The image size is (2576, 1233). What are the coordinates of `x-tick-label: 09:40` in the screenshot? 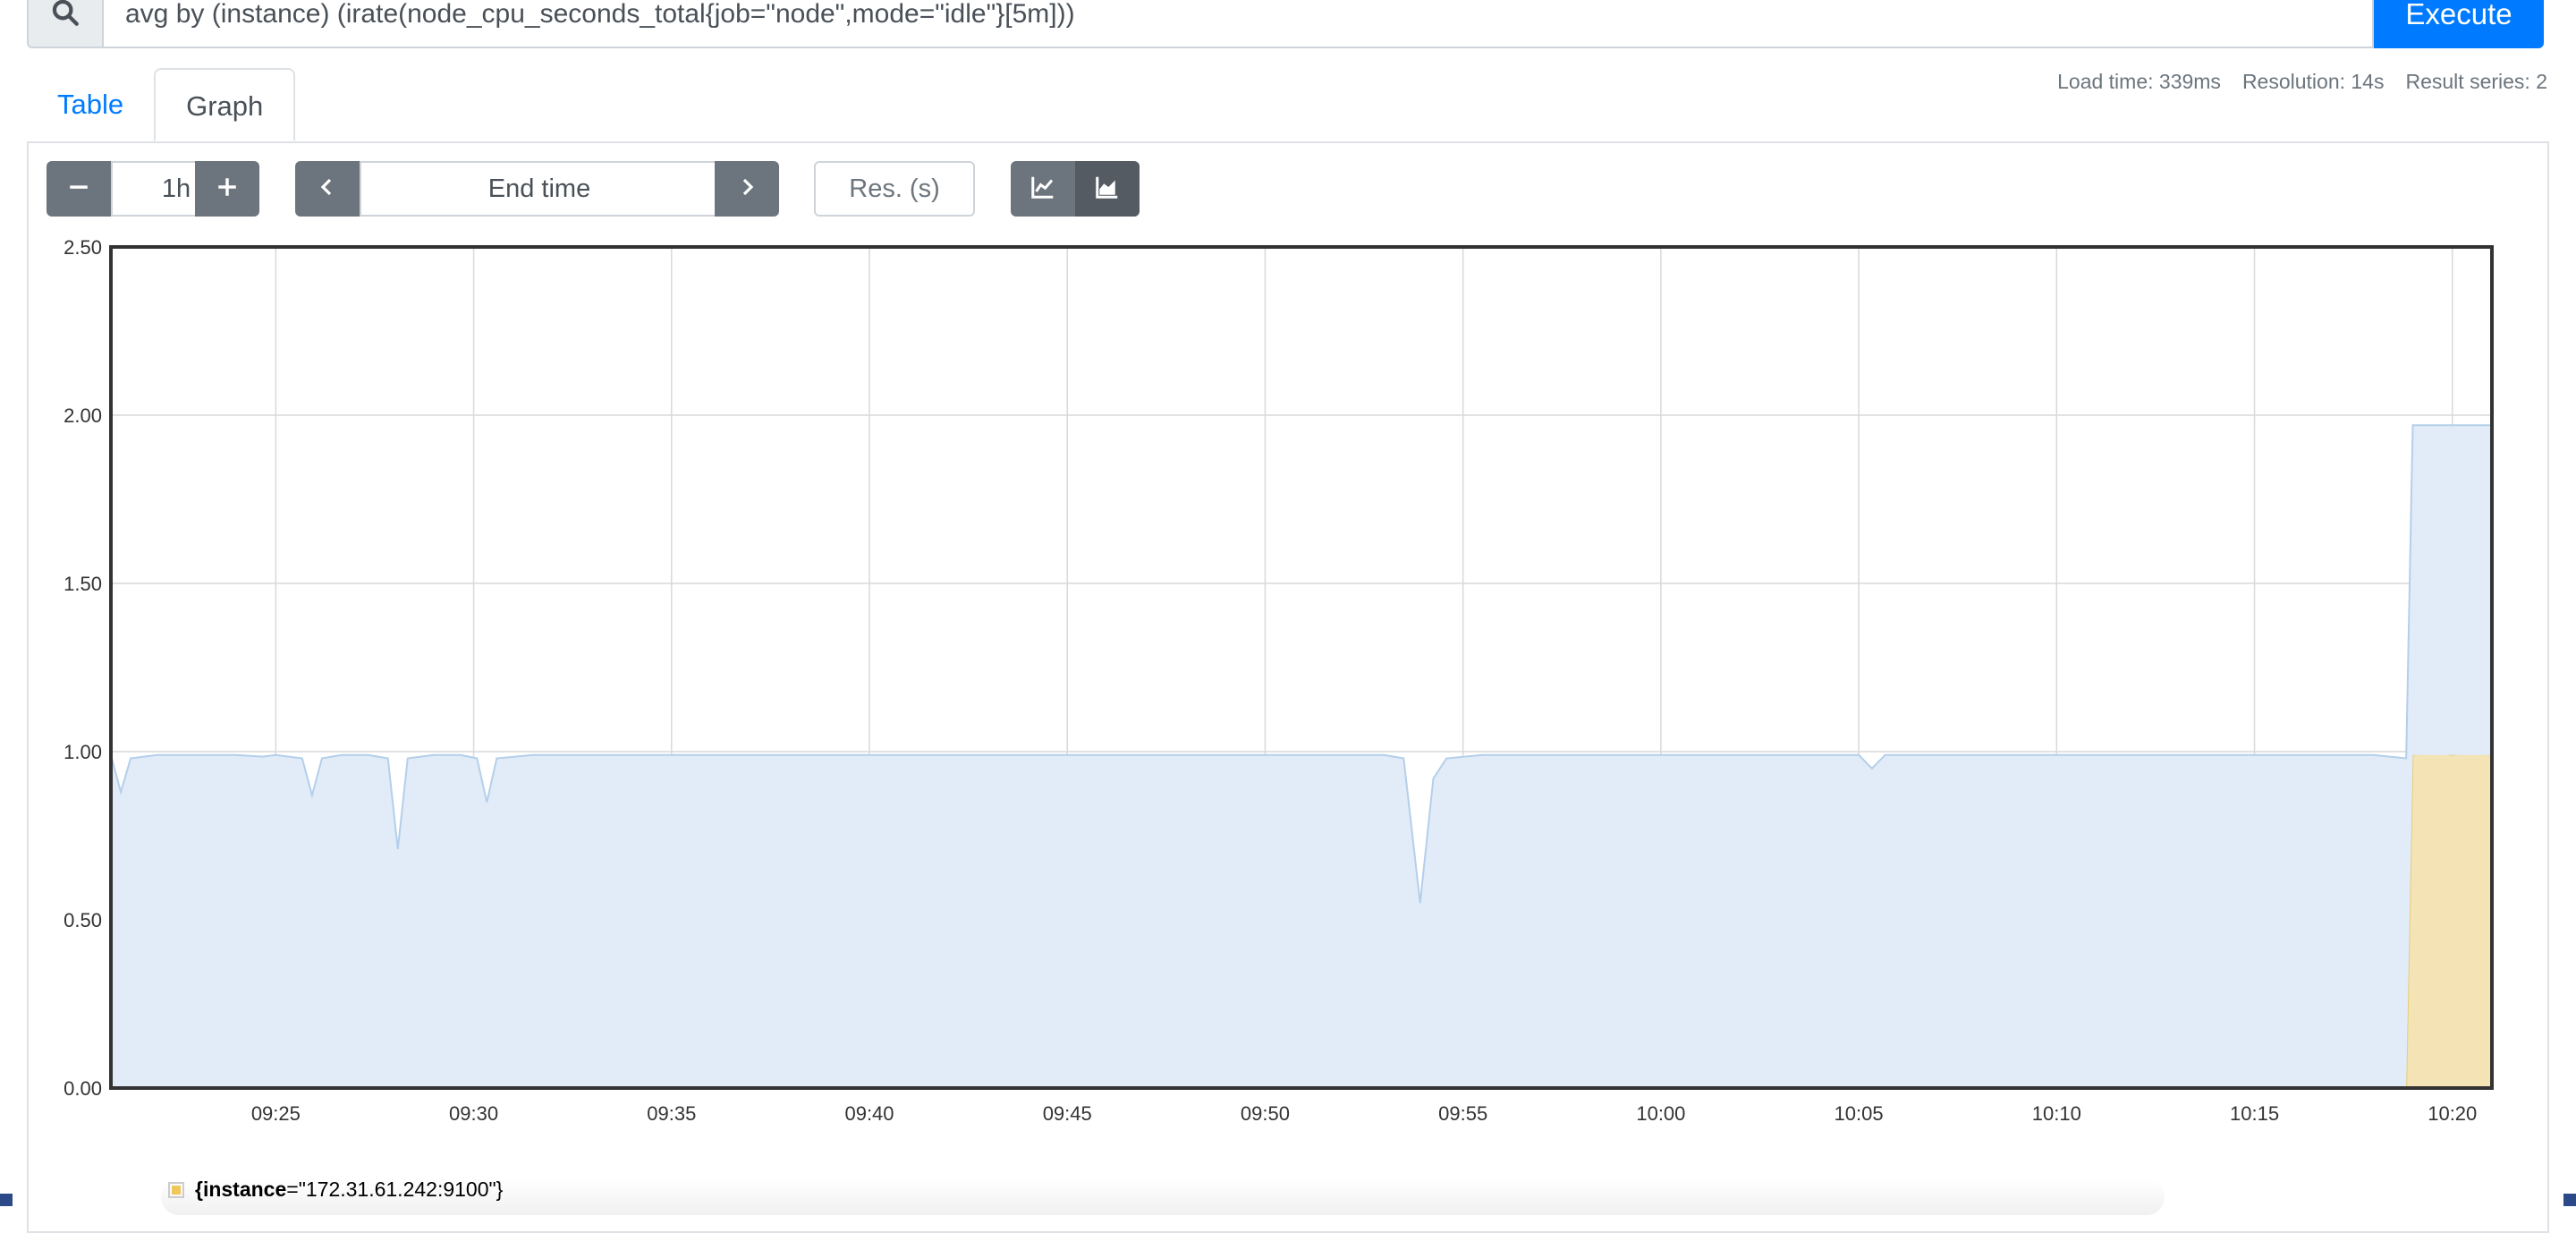 It's located at (869, 1113).